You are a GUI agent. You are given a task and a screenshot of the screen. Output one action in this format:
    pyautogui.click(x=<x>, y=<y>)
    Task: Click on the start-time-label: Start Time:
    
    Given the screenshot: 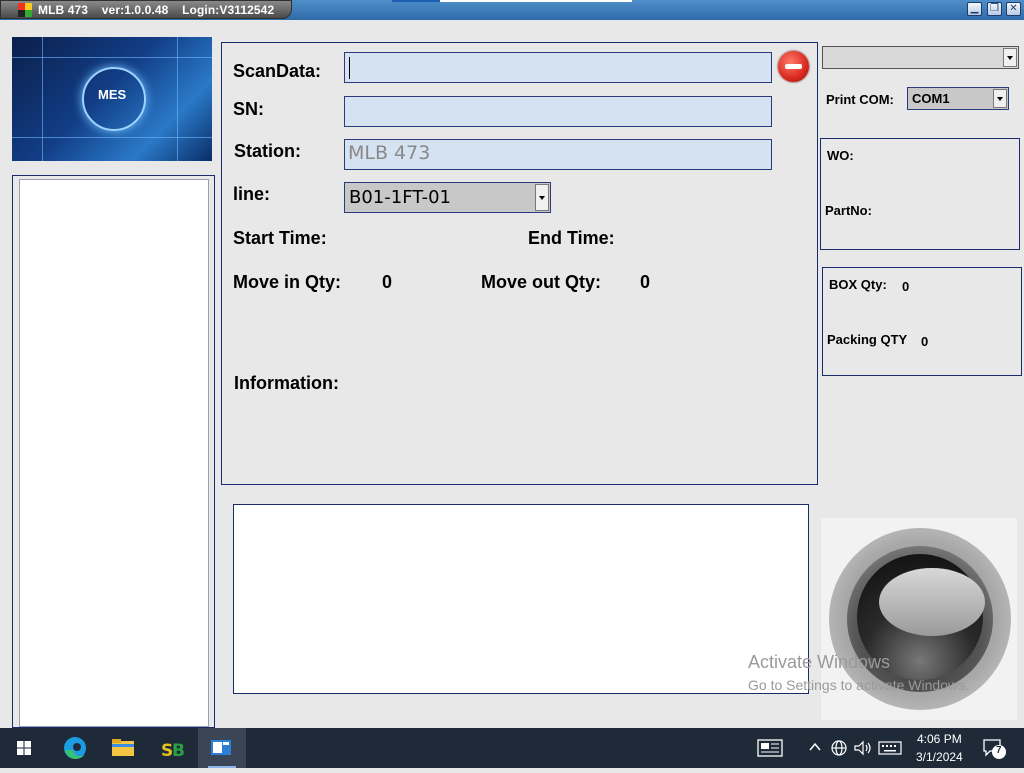 What is the action you would take?
    pyautogui.click(x=280, y=238)
    